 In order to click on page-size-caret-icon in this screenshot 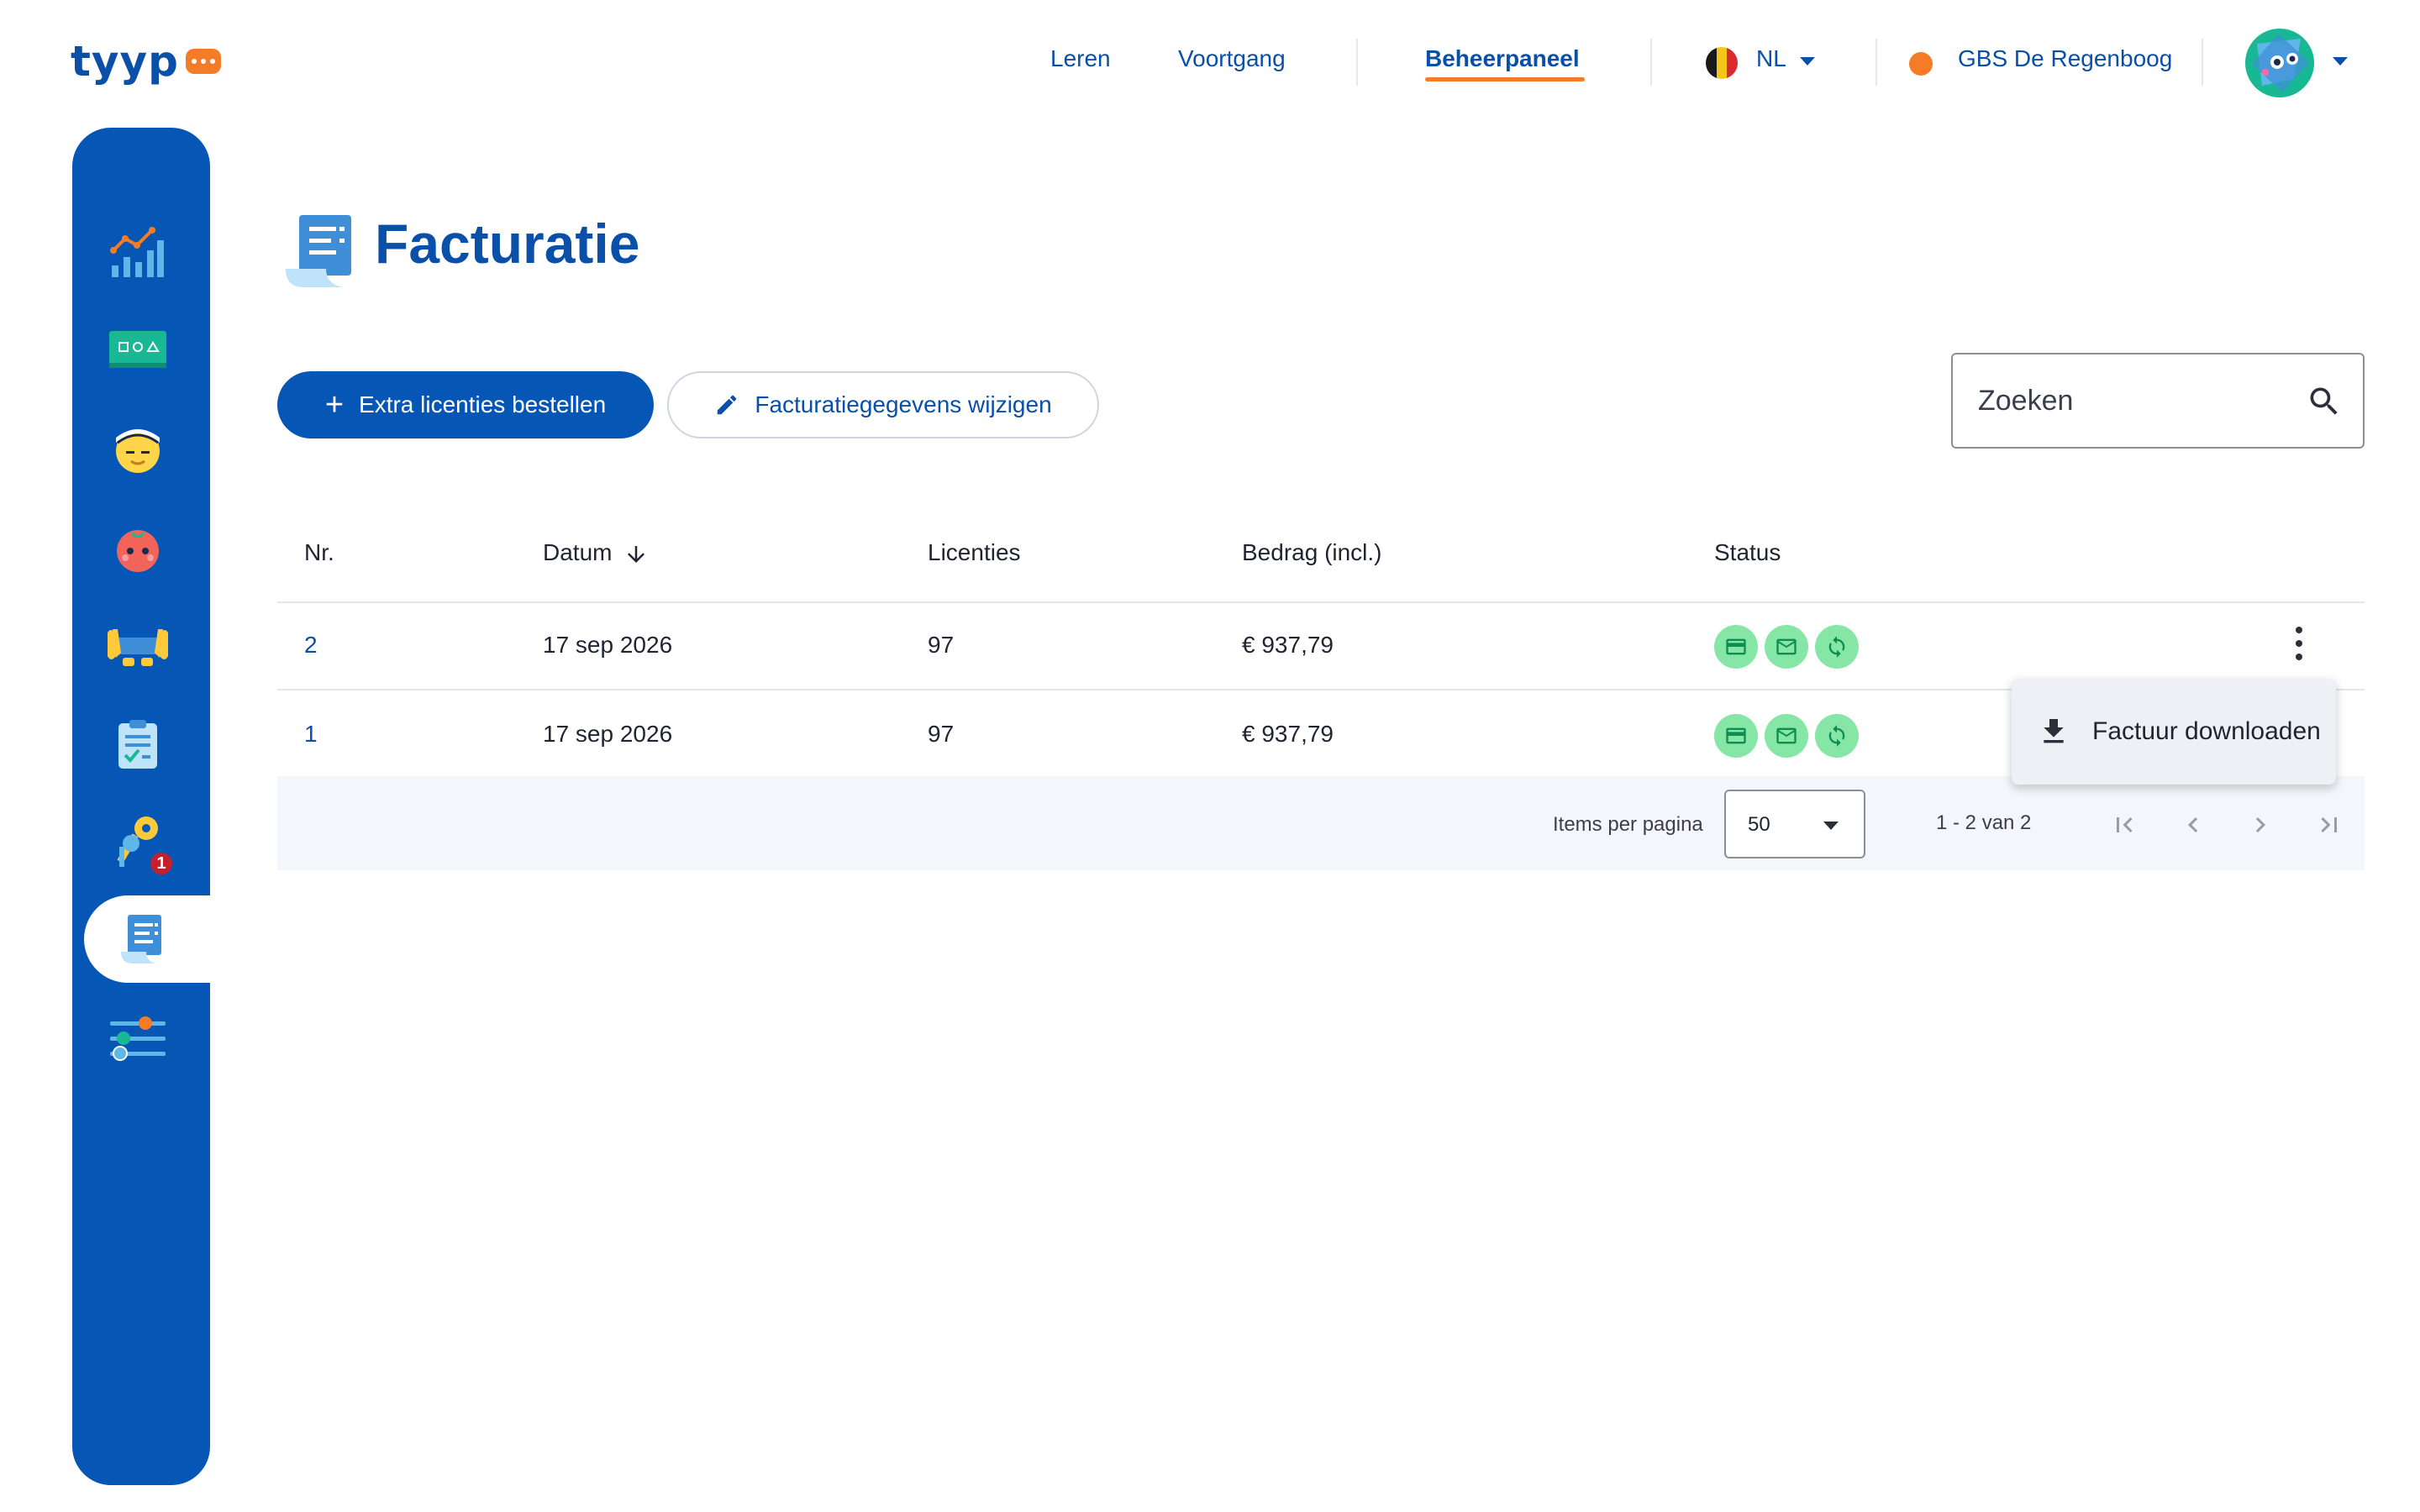, I will do `click(1831, 826)`.